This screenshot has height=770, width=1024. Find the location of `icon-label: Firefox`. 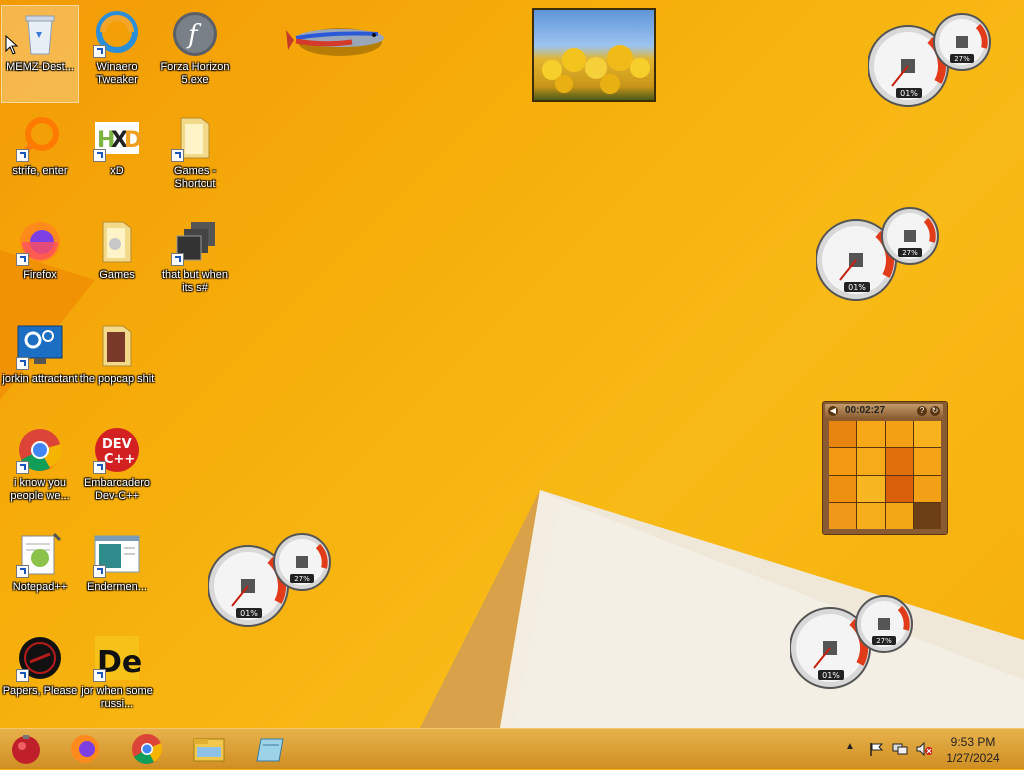

icon-label: Firefox is located at coordinates (40, 275).